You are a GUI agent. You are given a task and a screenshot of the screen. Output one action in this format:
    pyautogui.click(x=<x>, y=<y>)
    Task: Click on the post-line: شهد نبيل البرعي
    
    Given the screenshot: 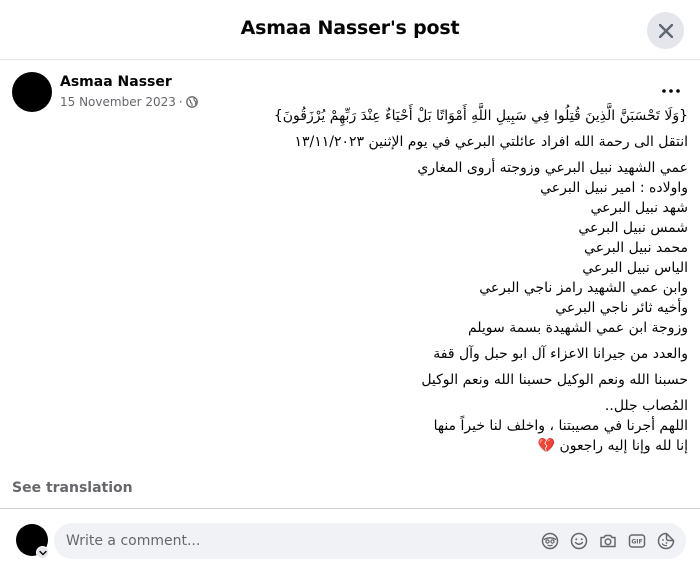 What is the action you would take?
    pyautogui.click(x=639, y=208)
    